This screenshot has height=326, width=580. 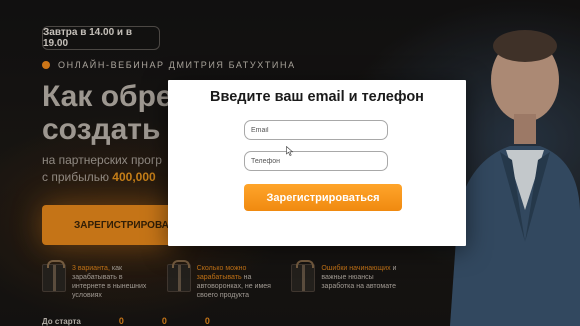 What do you see at coordinates (316, 130) in the screenshot?
I see `email-field` at bounding box center [316, 130].